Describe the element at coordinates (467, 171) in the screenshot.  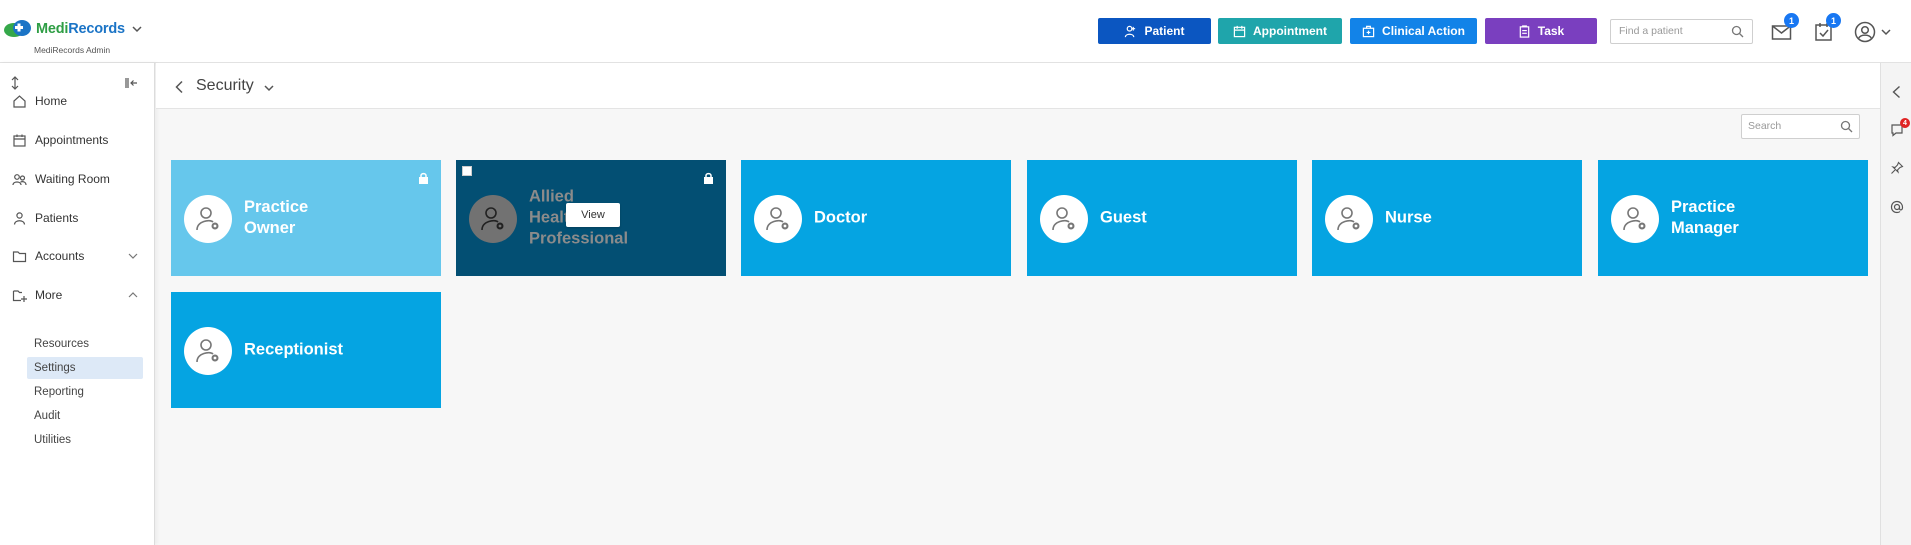
I see `select-checkbox` at that location.